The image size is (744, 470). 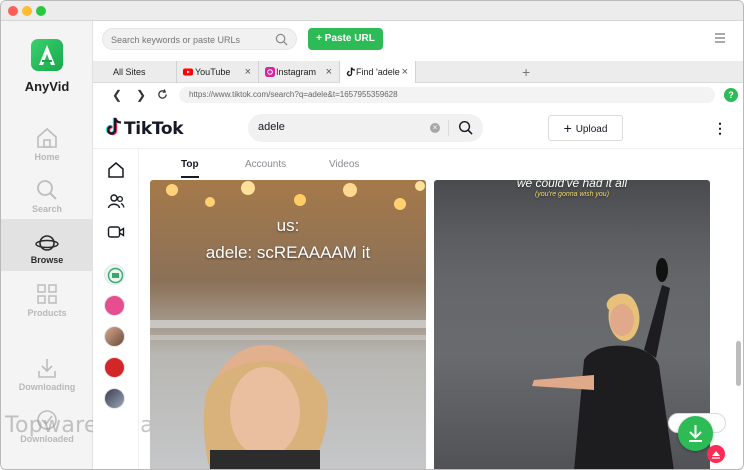 I want to click on arrow-up-icon, so click(x=716, y=455).